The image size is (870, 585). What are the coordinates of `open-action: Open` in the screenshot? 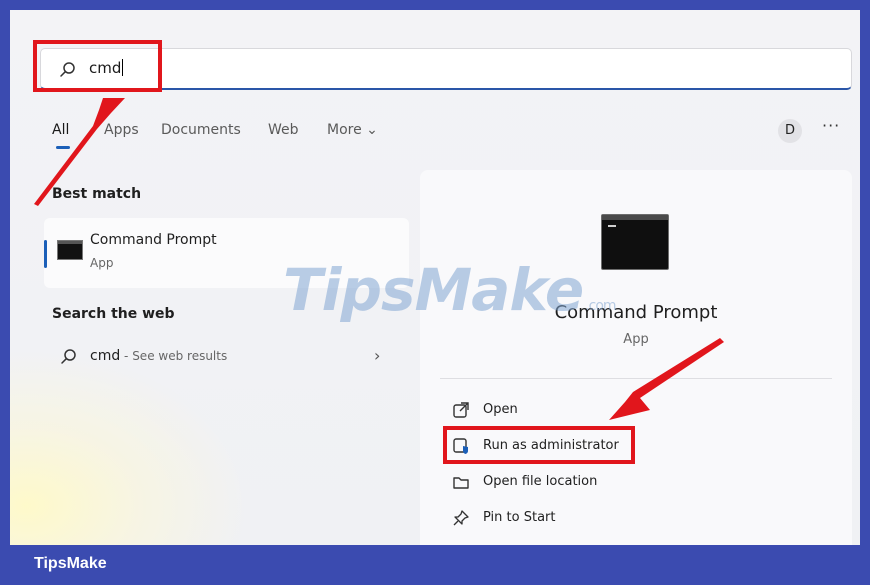 It's located at (598, 411).